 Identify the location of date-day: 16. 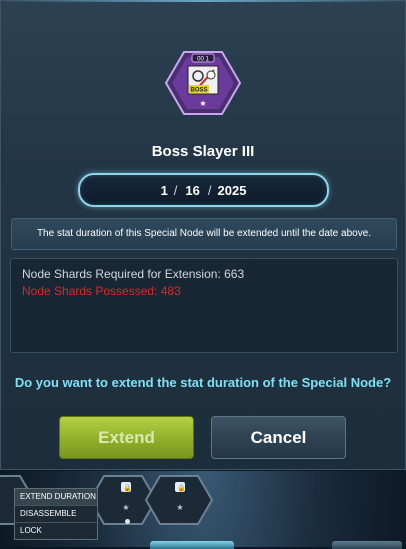
(192, 190).